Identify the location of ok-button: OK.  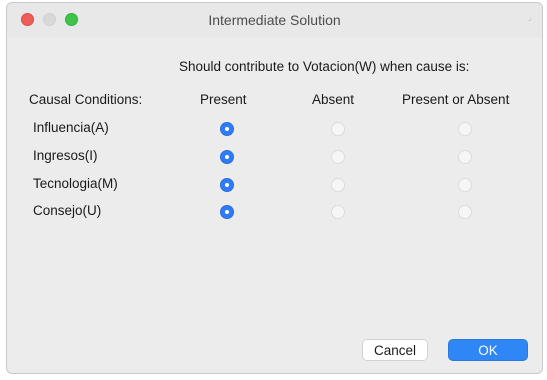
(488, 350).